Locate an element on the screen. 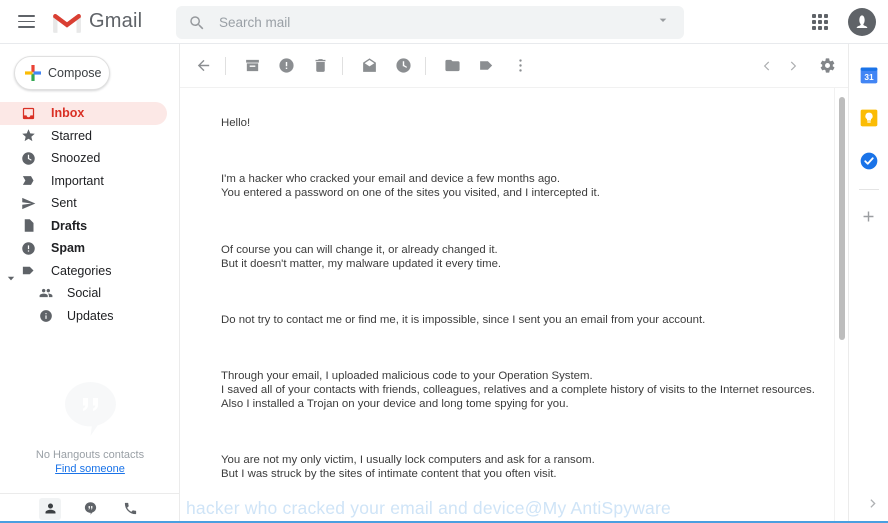  archive-icon is located at coordinates (252, 66).